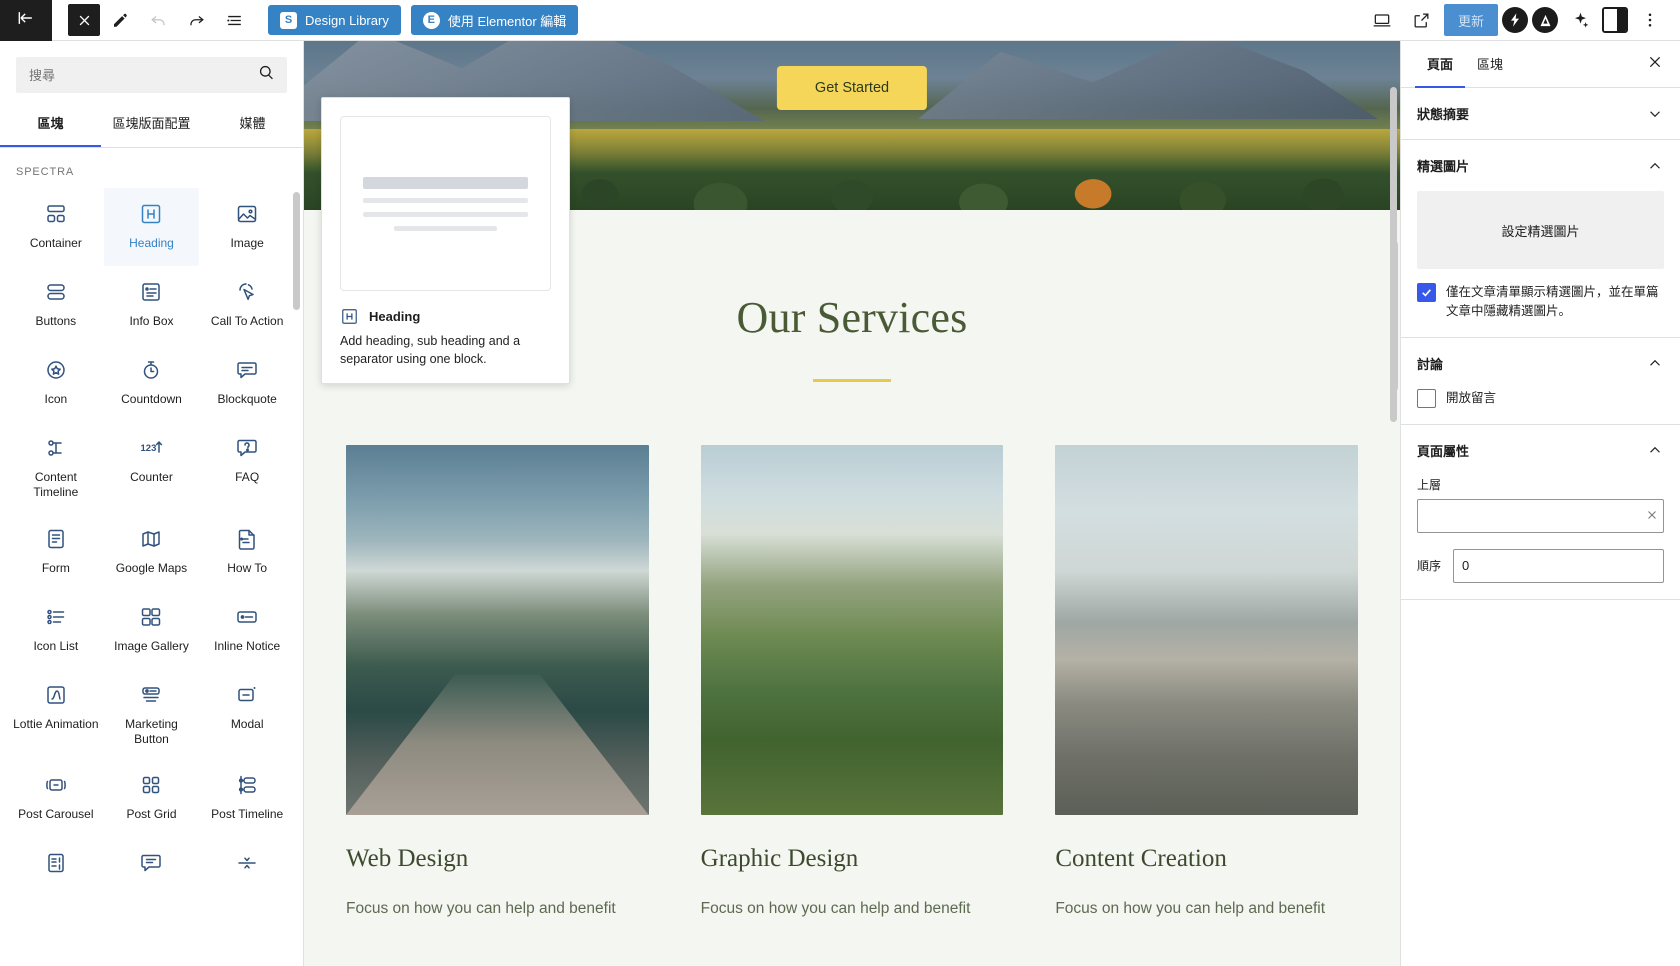 This screenshot has width=1680, height=966. I want to click on lottie-animation-icon, so click(56, 695).